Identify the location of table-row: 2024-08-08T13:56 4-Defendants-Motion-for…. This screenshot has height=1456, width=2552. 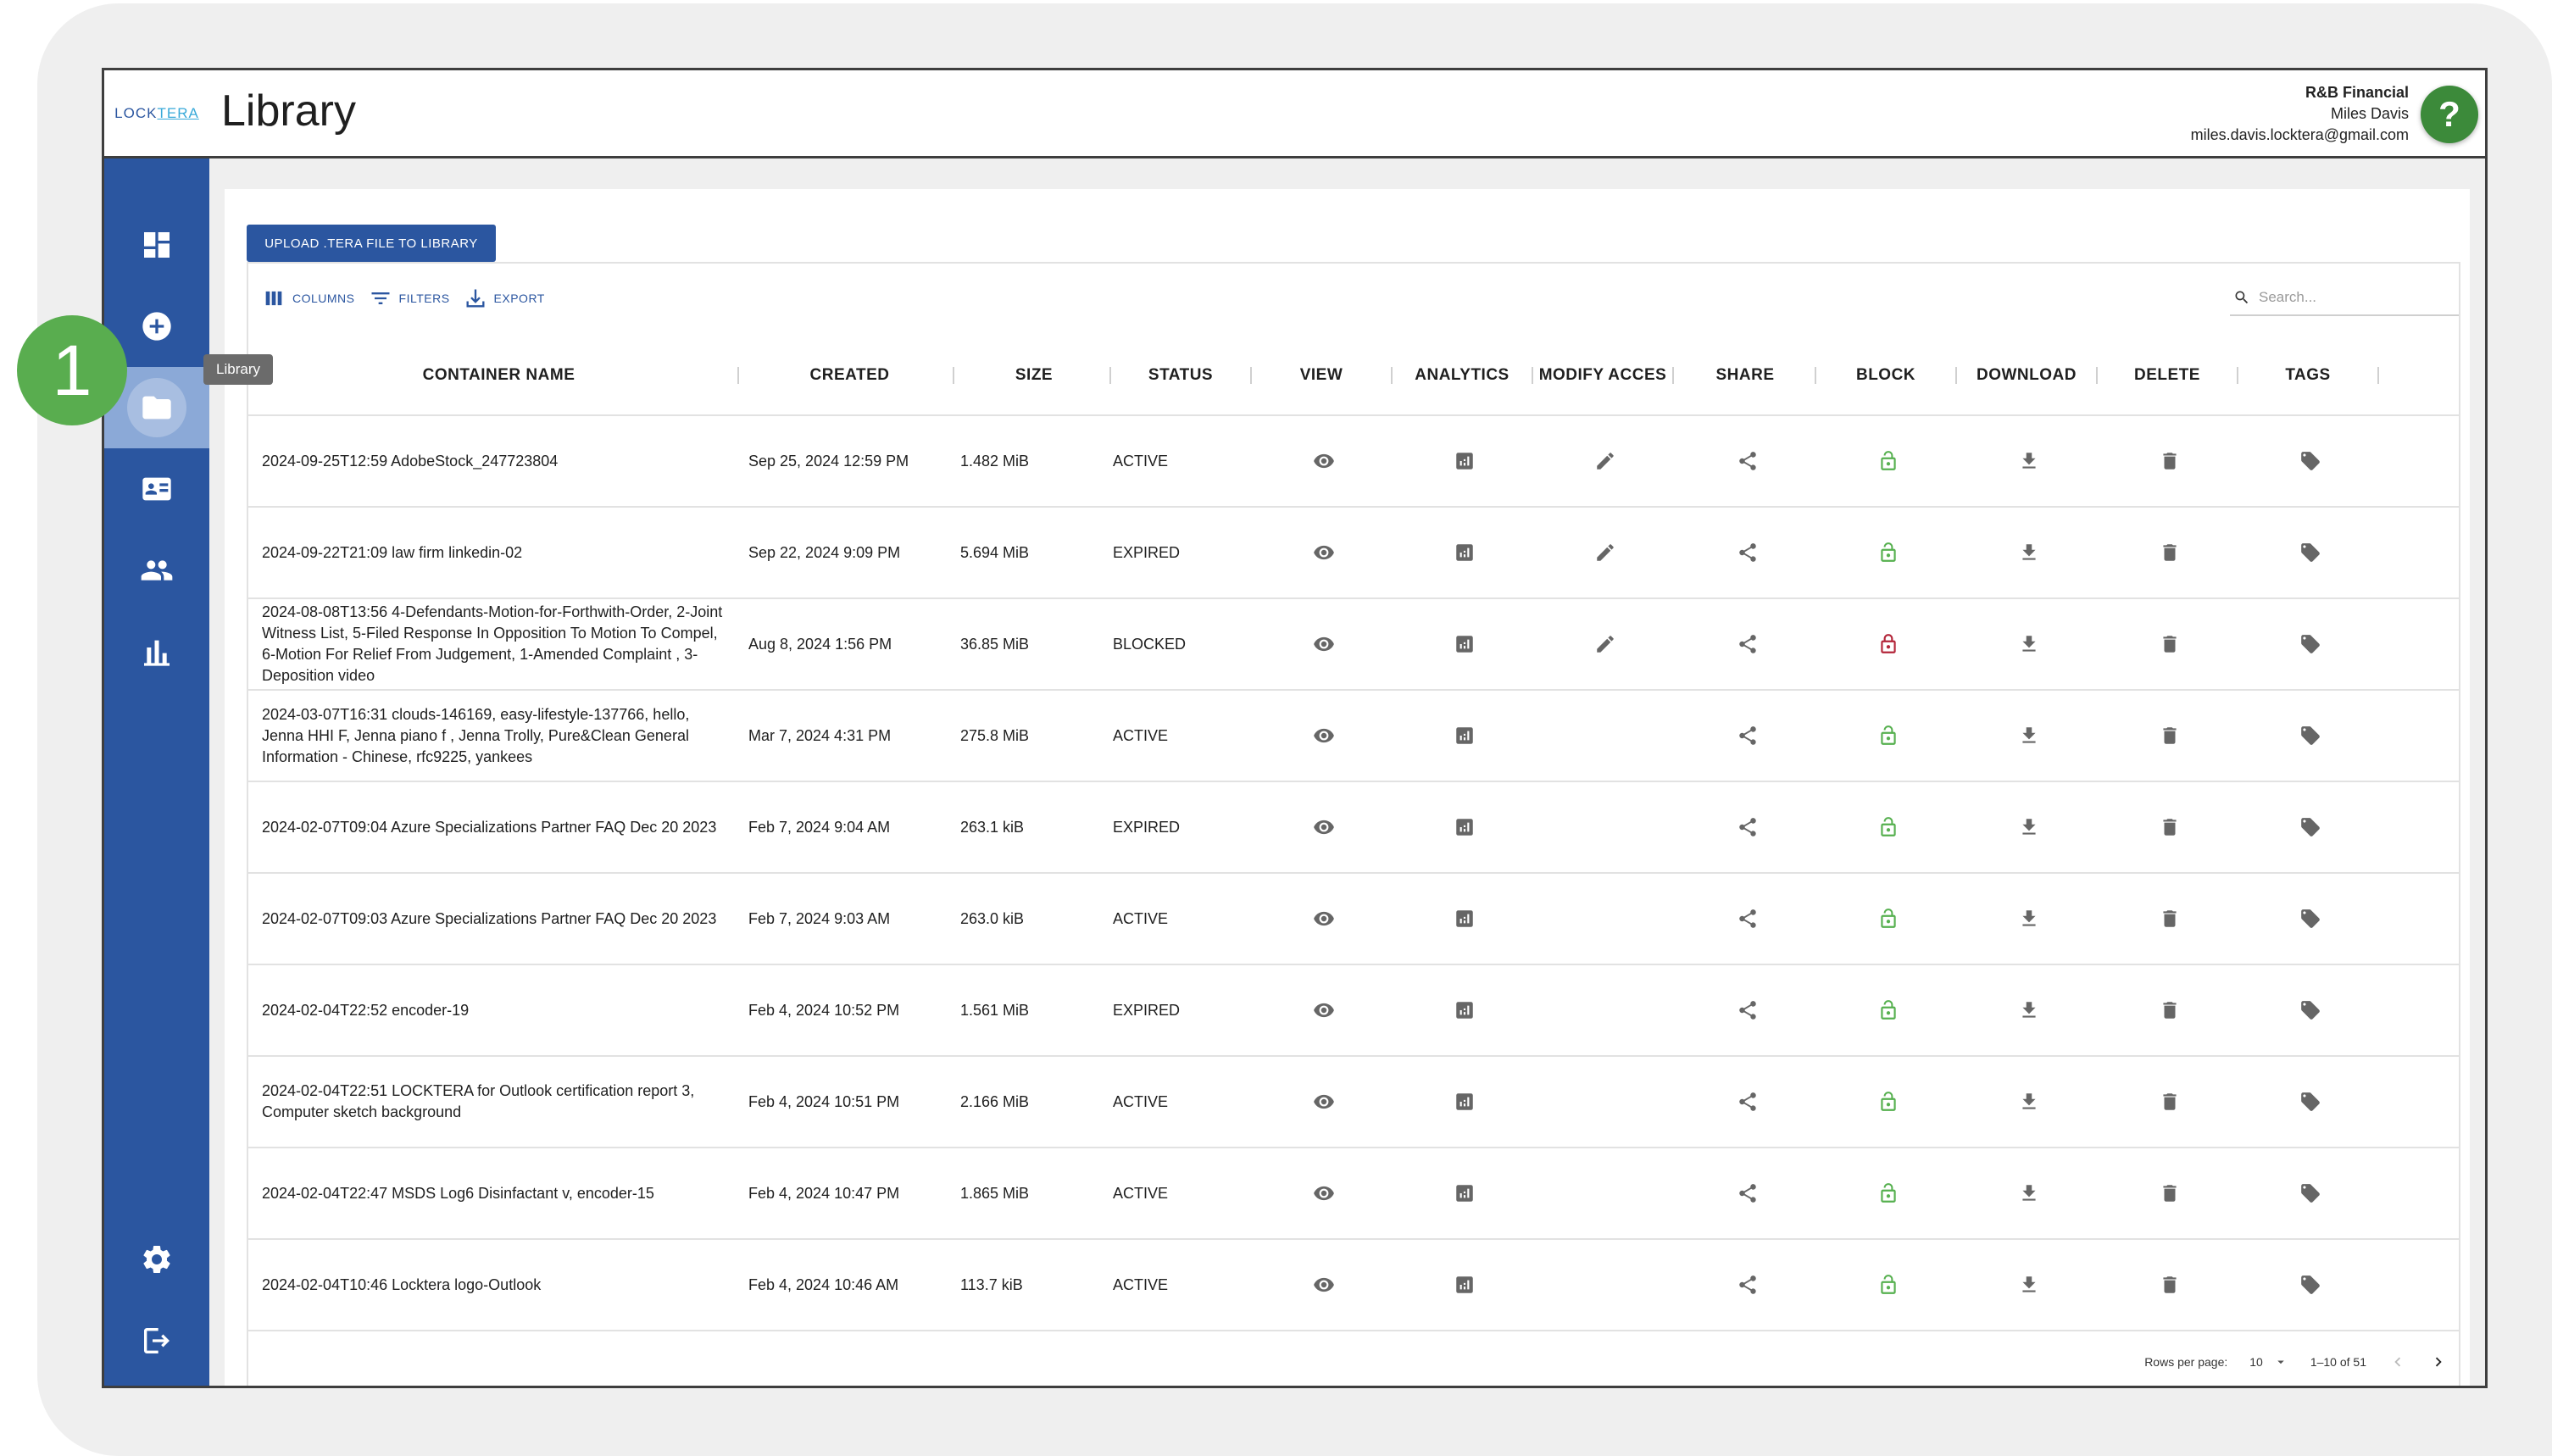
(1353, 645).